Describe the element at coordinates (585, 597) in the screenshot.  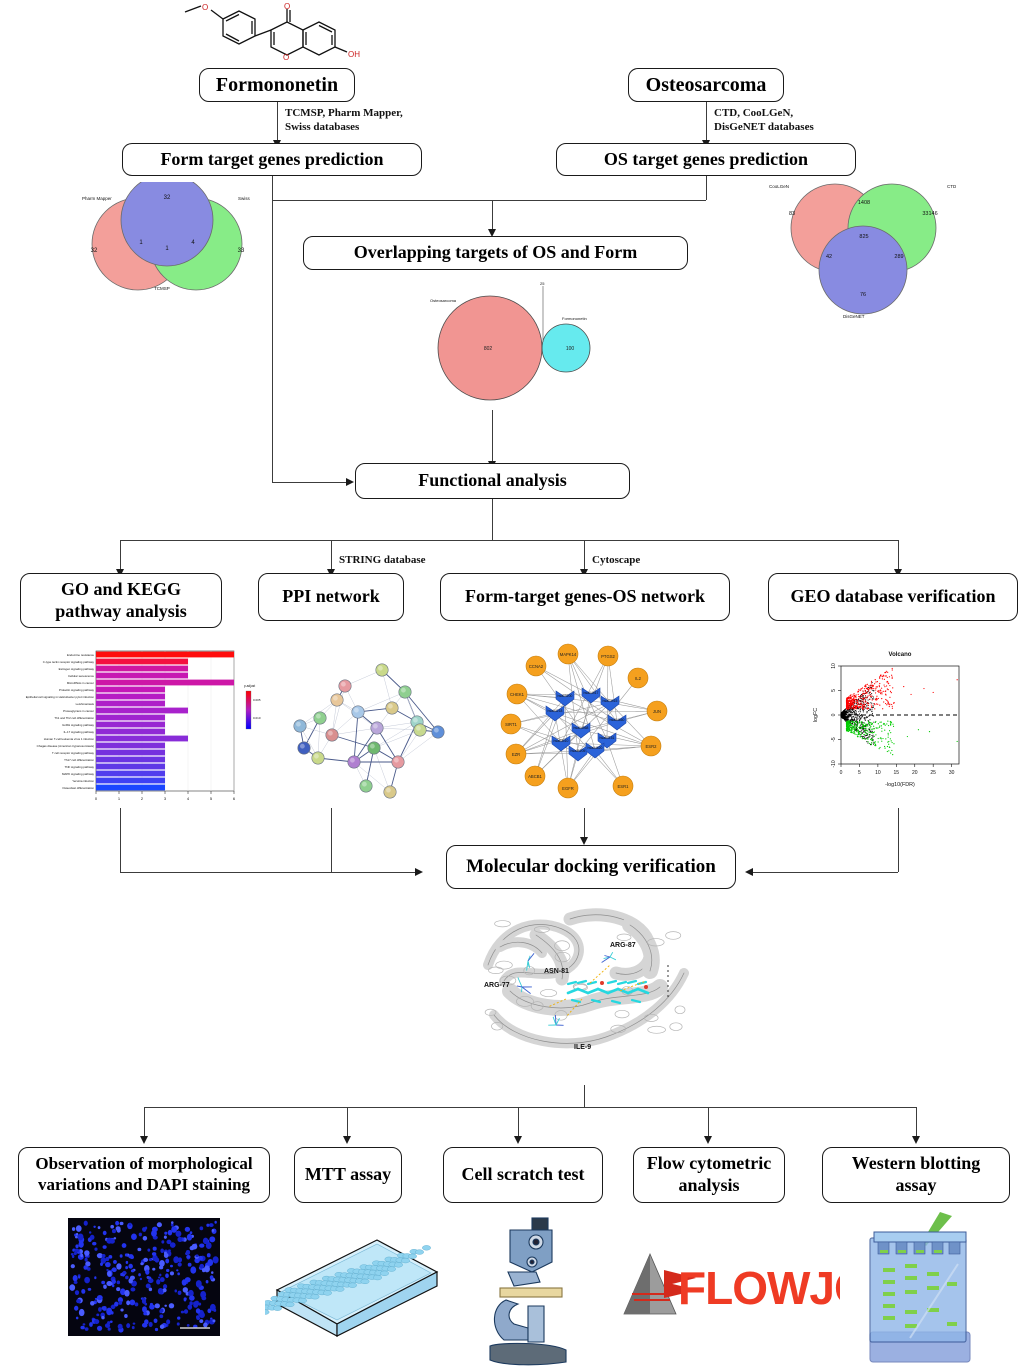
I see `box-form-target-os-network: Form-target genes-OS network` at that location.